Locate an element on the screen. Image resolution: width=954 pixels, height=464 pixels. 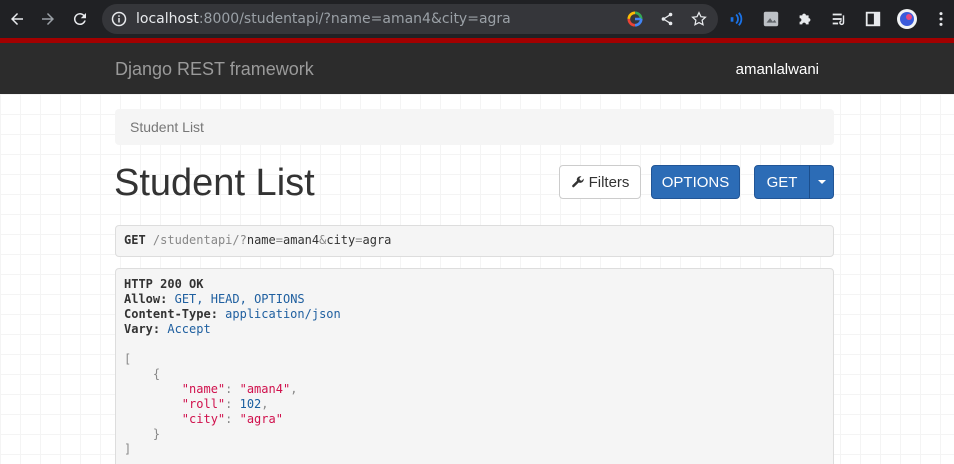
response-header-key: Allow: is located at coordinates (146, 299).